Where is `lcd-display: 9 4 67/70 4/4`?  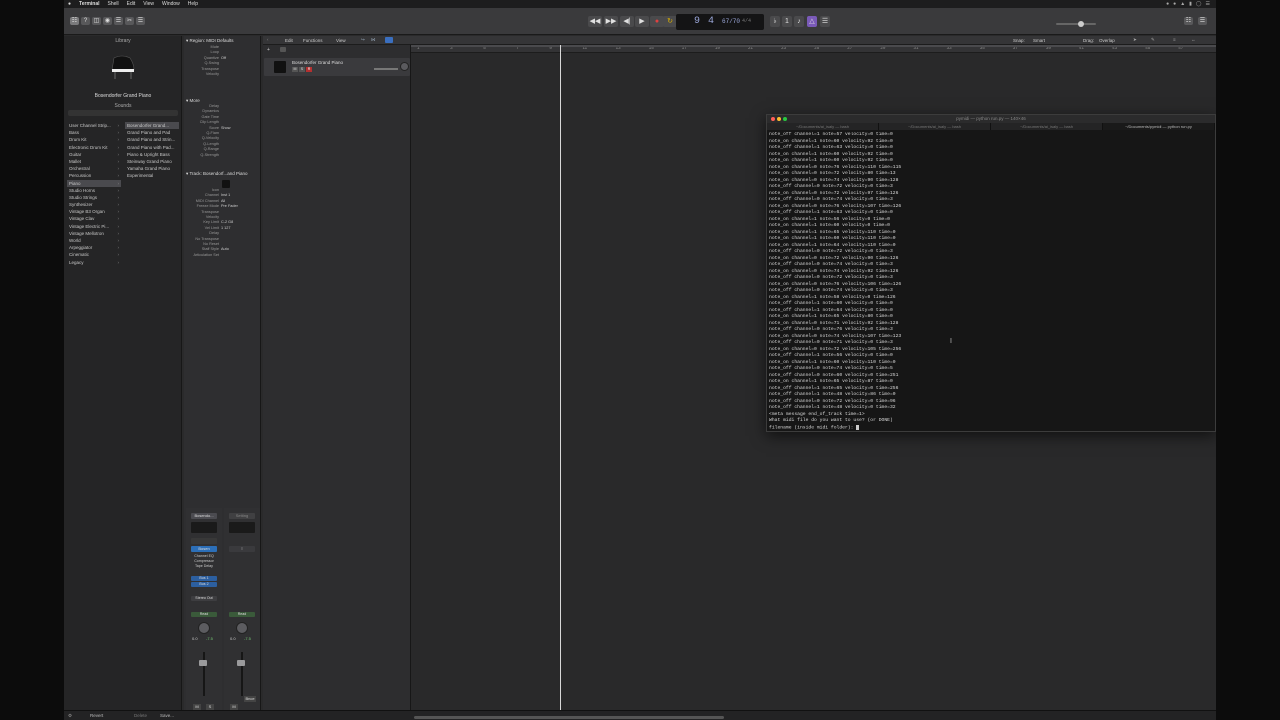 lcd-display: 9 4 67/70 4/4 is located at coordinates (720, 22).